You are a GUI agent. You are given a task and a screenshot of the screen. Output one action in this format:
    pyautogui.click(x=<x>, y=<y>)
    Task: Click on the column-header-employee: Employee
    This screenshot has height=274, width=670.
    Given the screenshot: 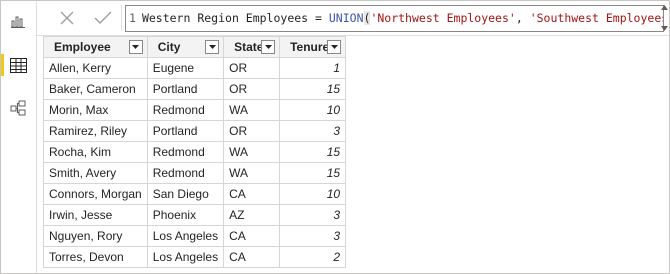 What is the action you would take?
    pyautogui.click(x=95, y=47)
    